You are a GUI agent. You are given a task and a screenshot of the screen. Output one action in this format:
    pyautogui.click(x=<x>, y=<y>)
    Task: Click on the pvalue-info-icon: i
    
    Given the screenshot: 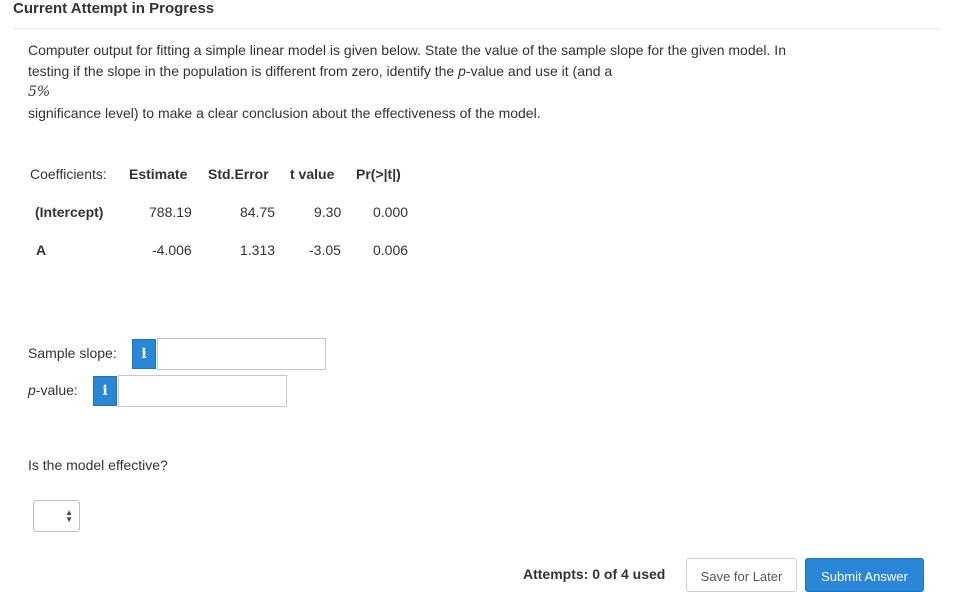 What is the action you would take?
    pyautogui.click(x=105, y=391)
    